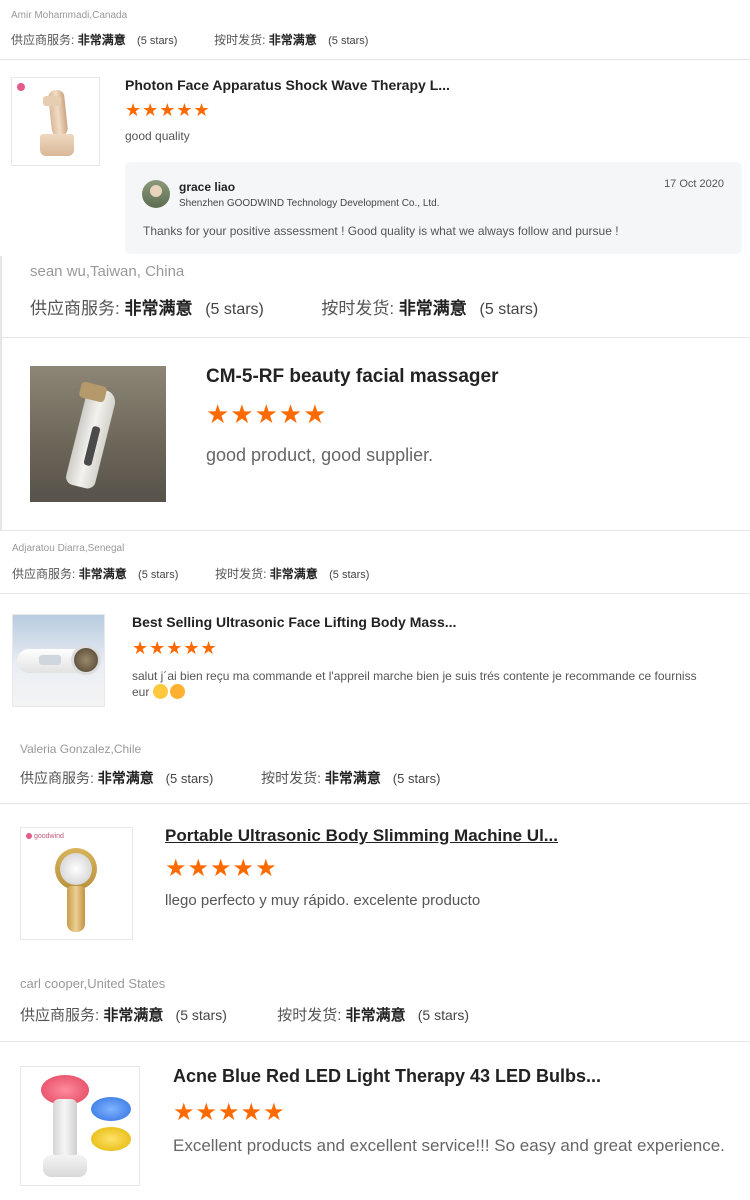 This screenshot has height=1200, width=750. Describe the element at coordinates (437, 692) in the screenshot. I see `comment-line-2: eur` at that location.